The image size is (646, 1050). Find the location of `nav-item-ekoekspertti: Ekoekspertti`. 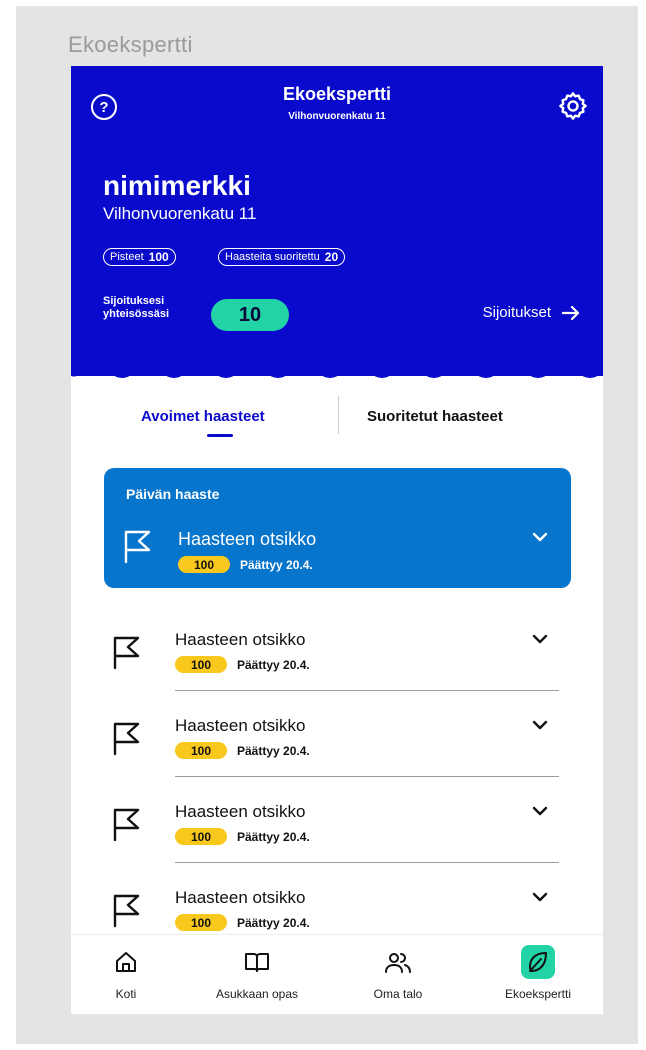

nav-item-ekoekspertti: Ekoekspertti is located at coordinates (538, 974).